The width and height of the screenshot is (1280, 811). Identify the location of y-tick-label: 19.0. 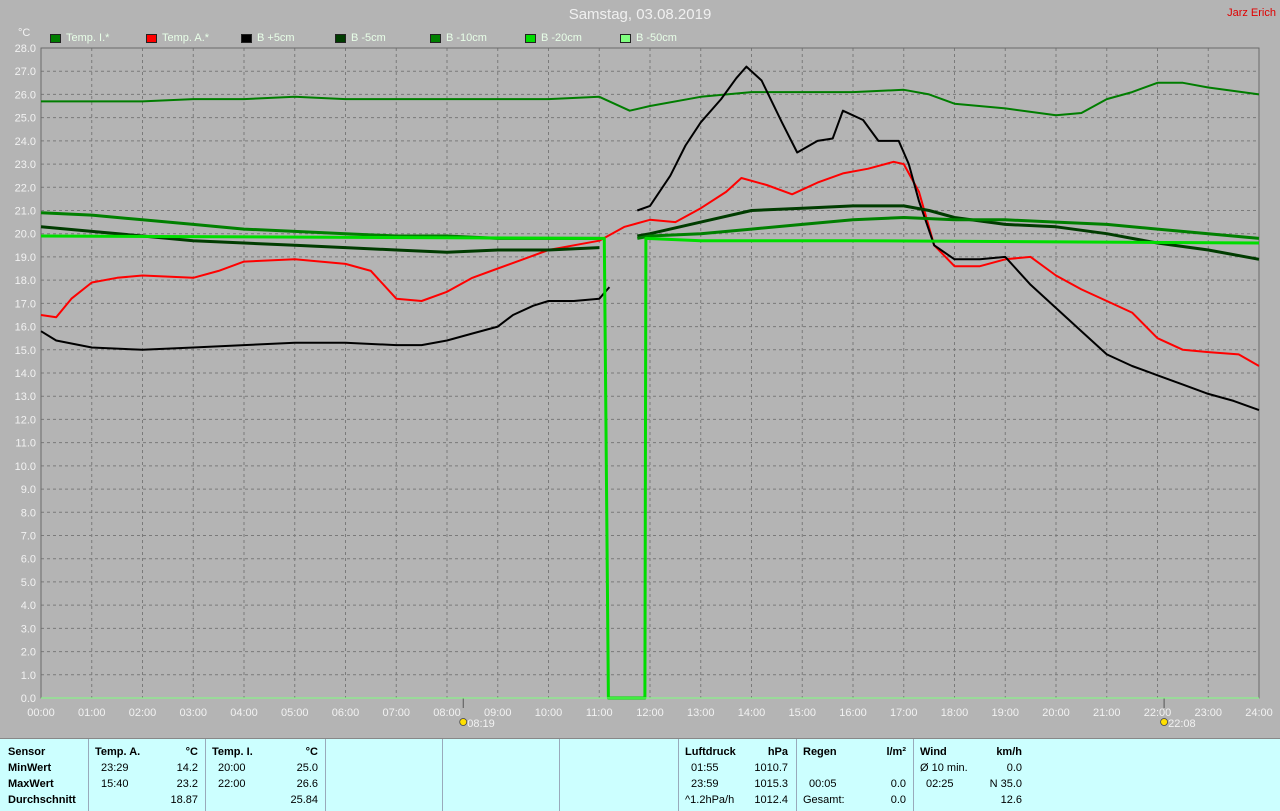
(25, 258).